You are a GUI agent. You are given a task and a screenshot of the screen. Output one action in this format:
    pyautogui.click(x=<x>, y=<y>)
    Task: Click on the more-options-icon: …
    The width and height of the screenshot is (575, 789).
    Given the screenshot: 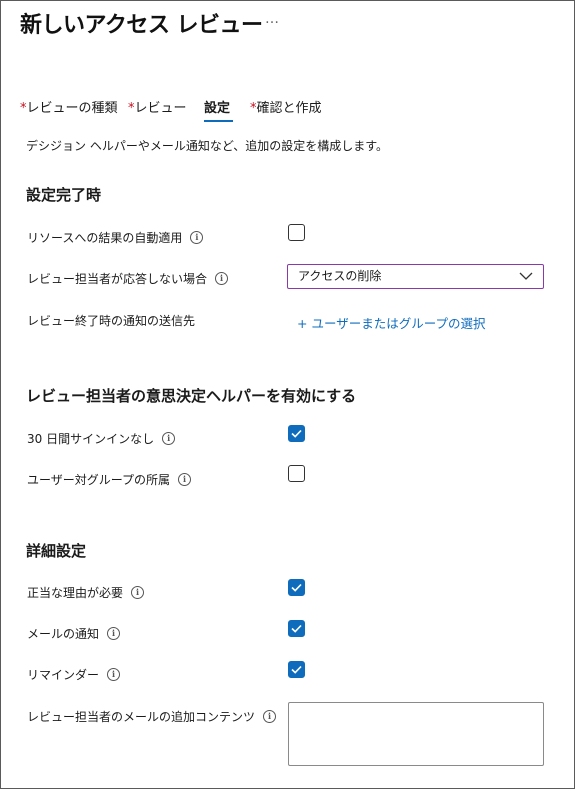 What is the action you would take?
    pyautogui.click(x=272, y=19)
    